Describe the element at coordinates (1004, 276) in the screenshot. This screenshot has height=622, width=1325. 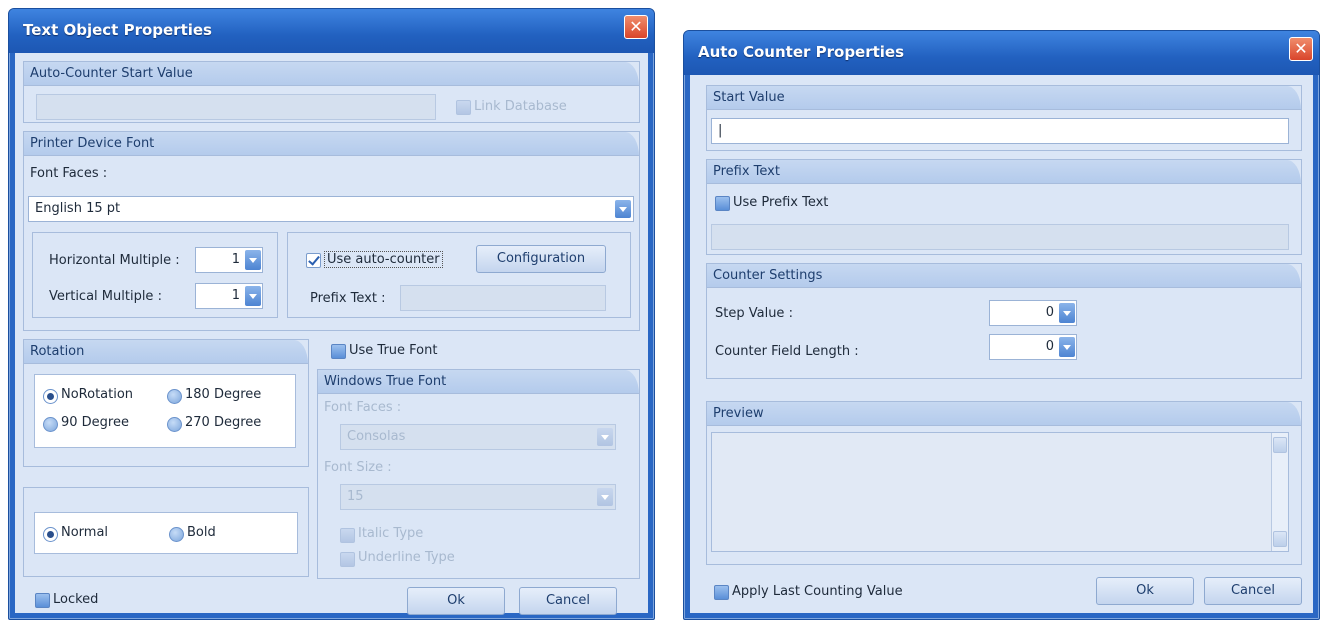
I see `counter-settings-header: Counter Settings` at that location.